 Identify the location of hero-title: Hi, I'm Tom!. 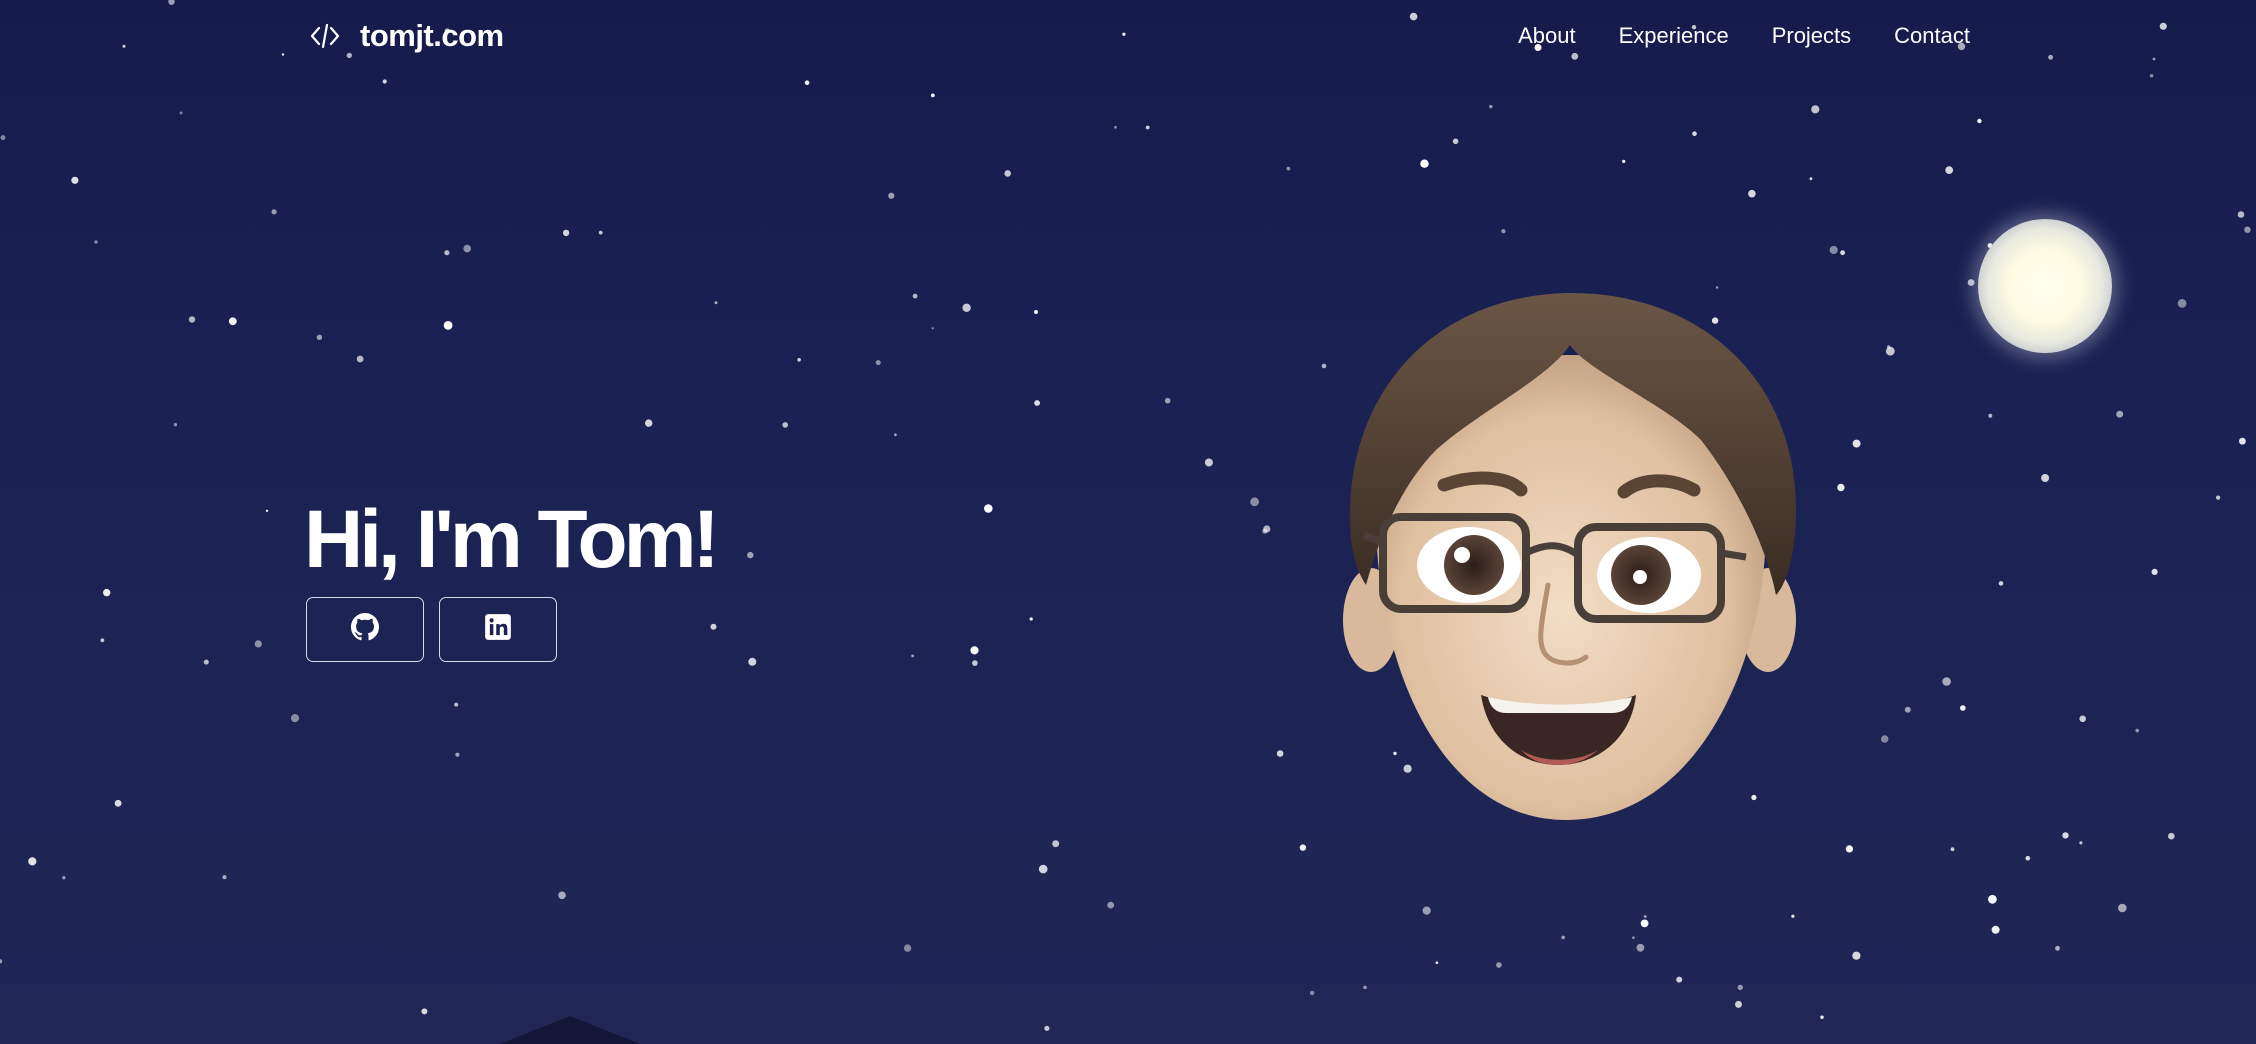
(512, 539).